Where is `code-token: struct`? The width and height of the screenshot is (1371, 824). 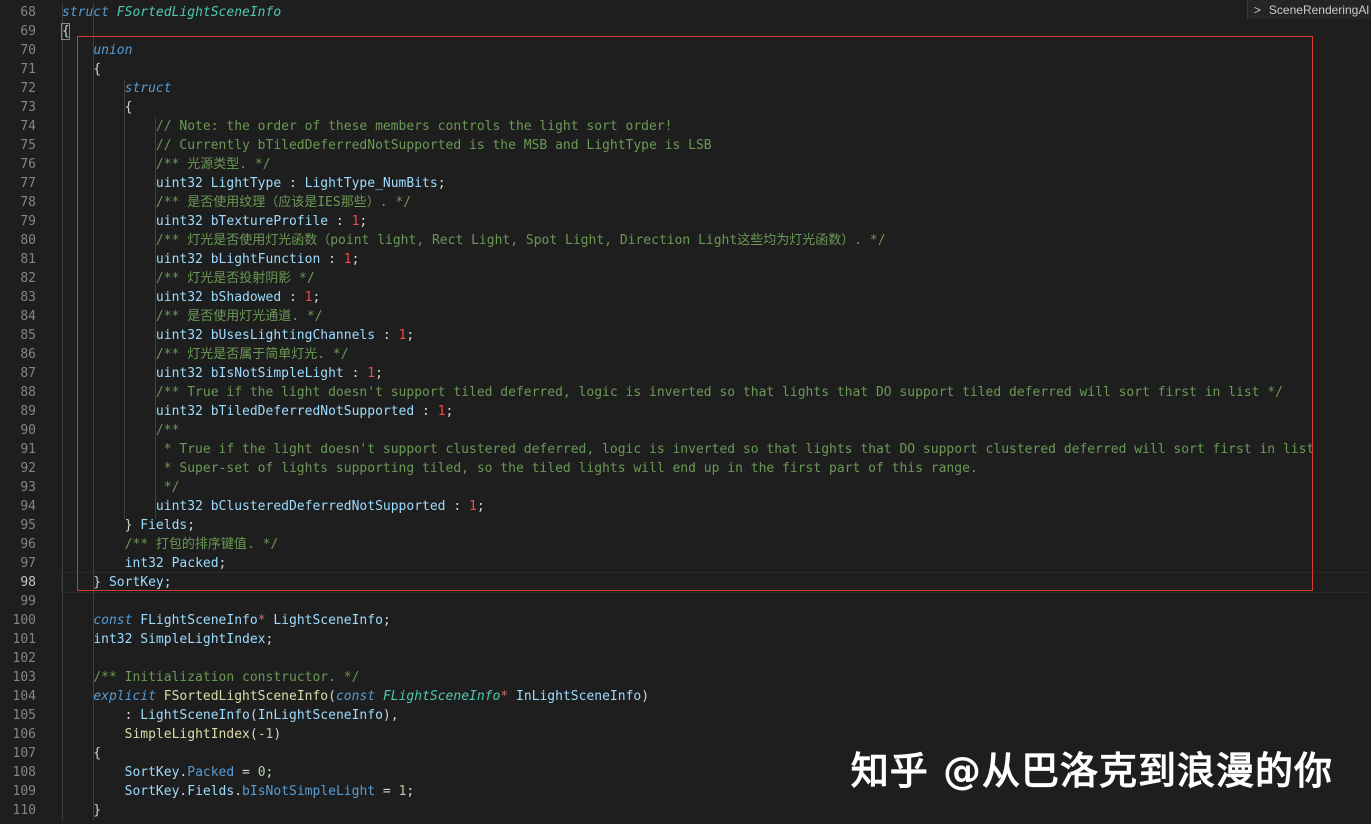
code-token: struct is located at coordinates (148, 88).